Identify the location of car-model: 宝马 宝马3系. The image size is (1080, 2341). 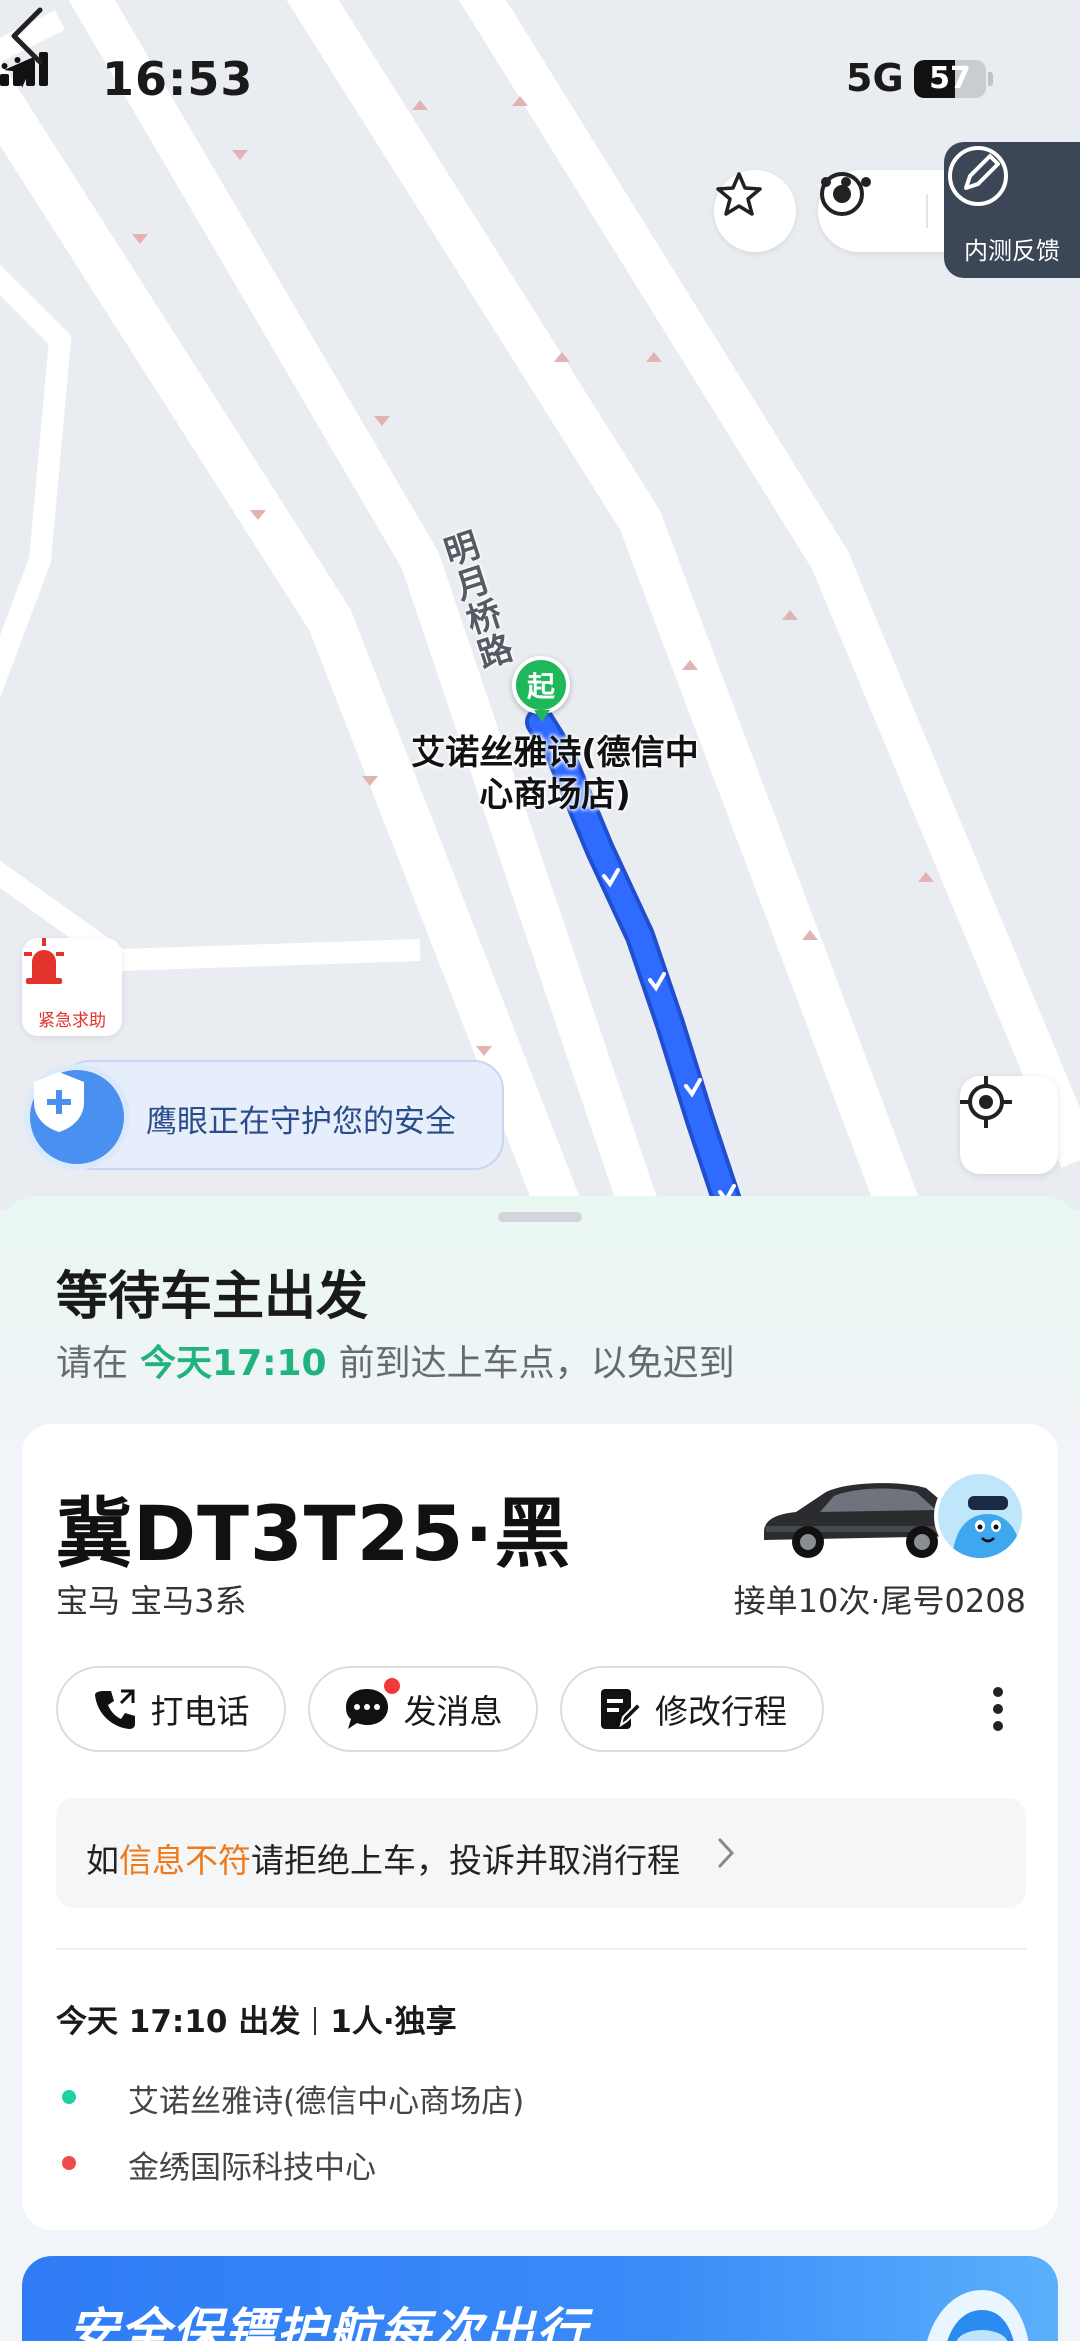
(151, 1601).